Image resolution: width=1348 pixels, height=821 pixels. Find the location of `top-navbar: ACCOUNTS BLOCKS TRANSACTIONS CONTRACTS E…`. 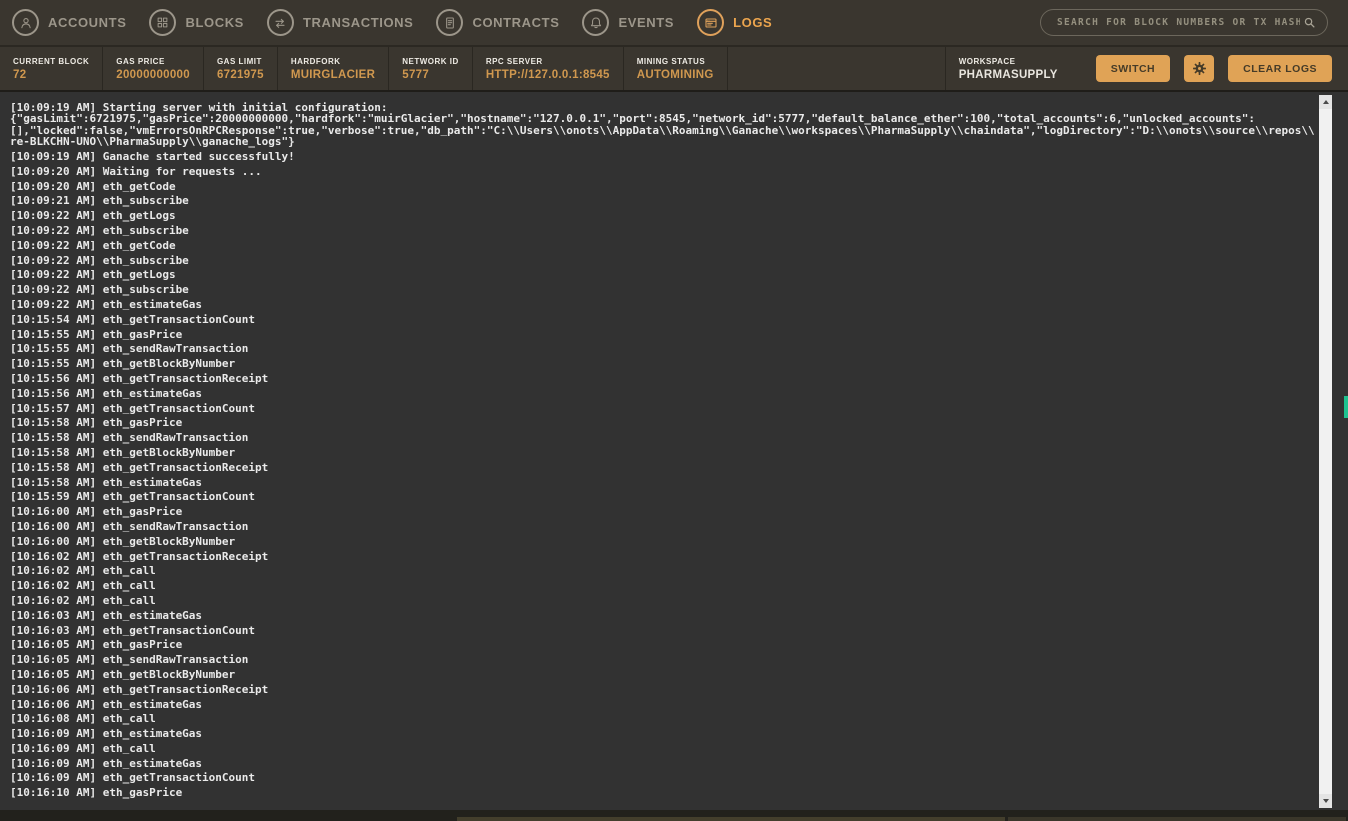

top-navbar: ACCOUNTS BLOCKS TRANSACTIONS CONTRACTS E… is located at coordinates (674, 23).